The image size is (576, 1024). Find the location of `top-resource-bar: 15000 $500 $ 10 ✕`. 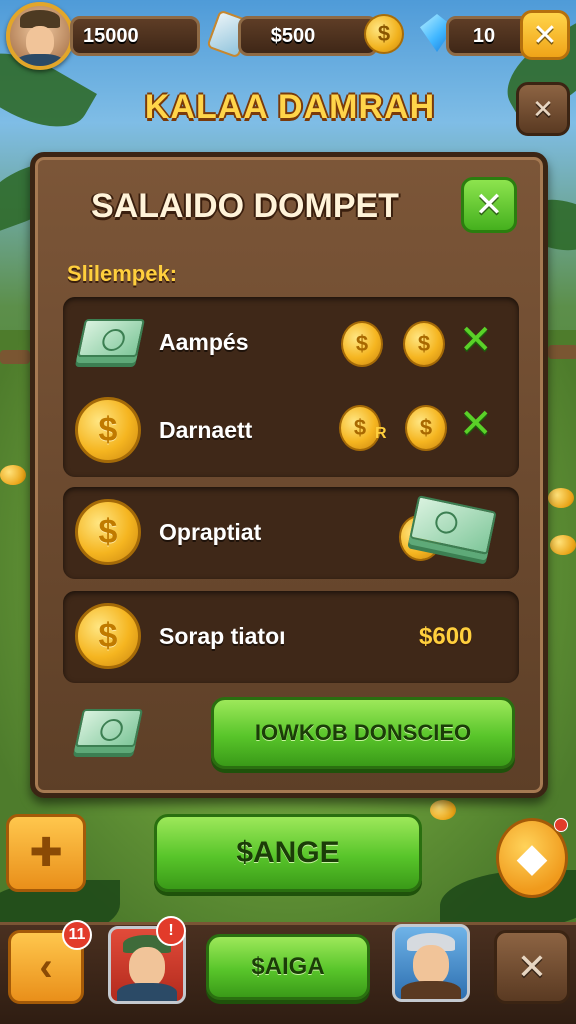

top-resource-bar: 15000 $500 $ 10 ✕ is located at coordinates (288, 36).